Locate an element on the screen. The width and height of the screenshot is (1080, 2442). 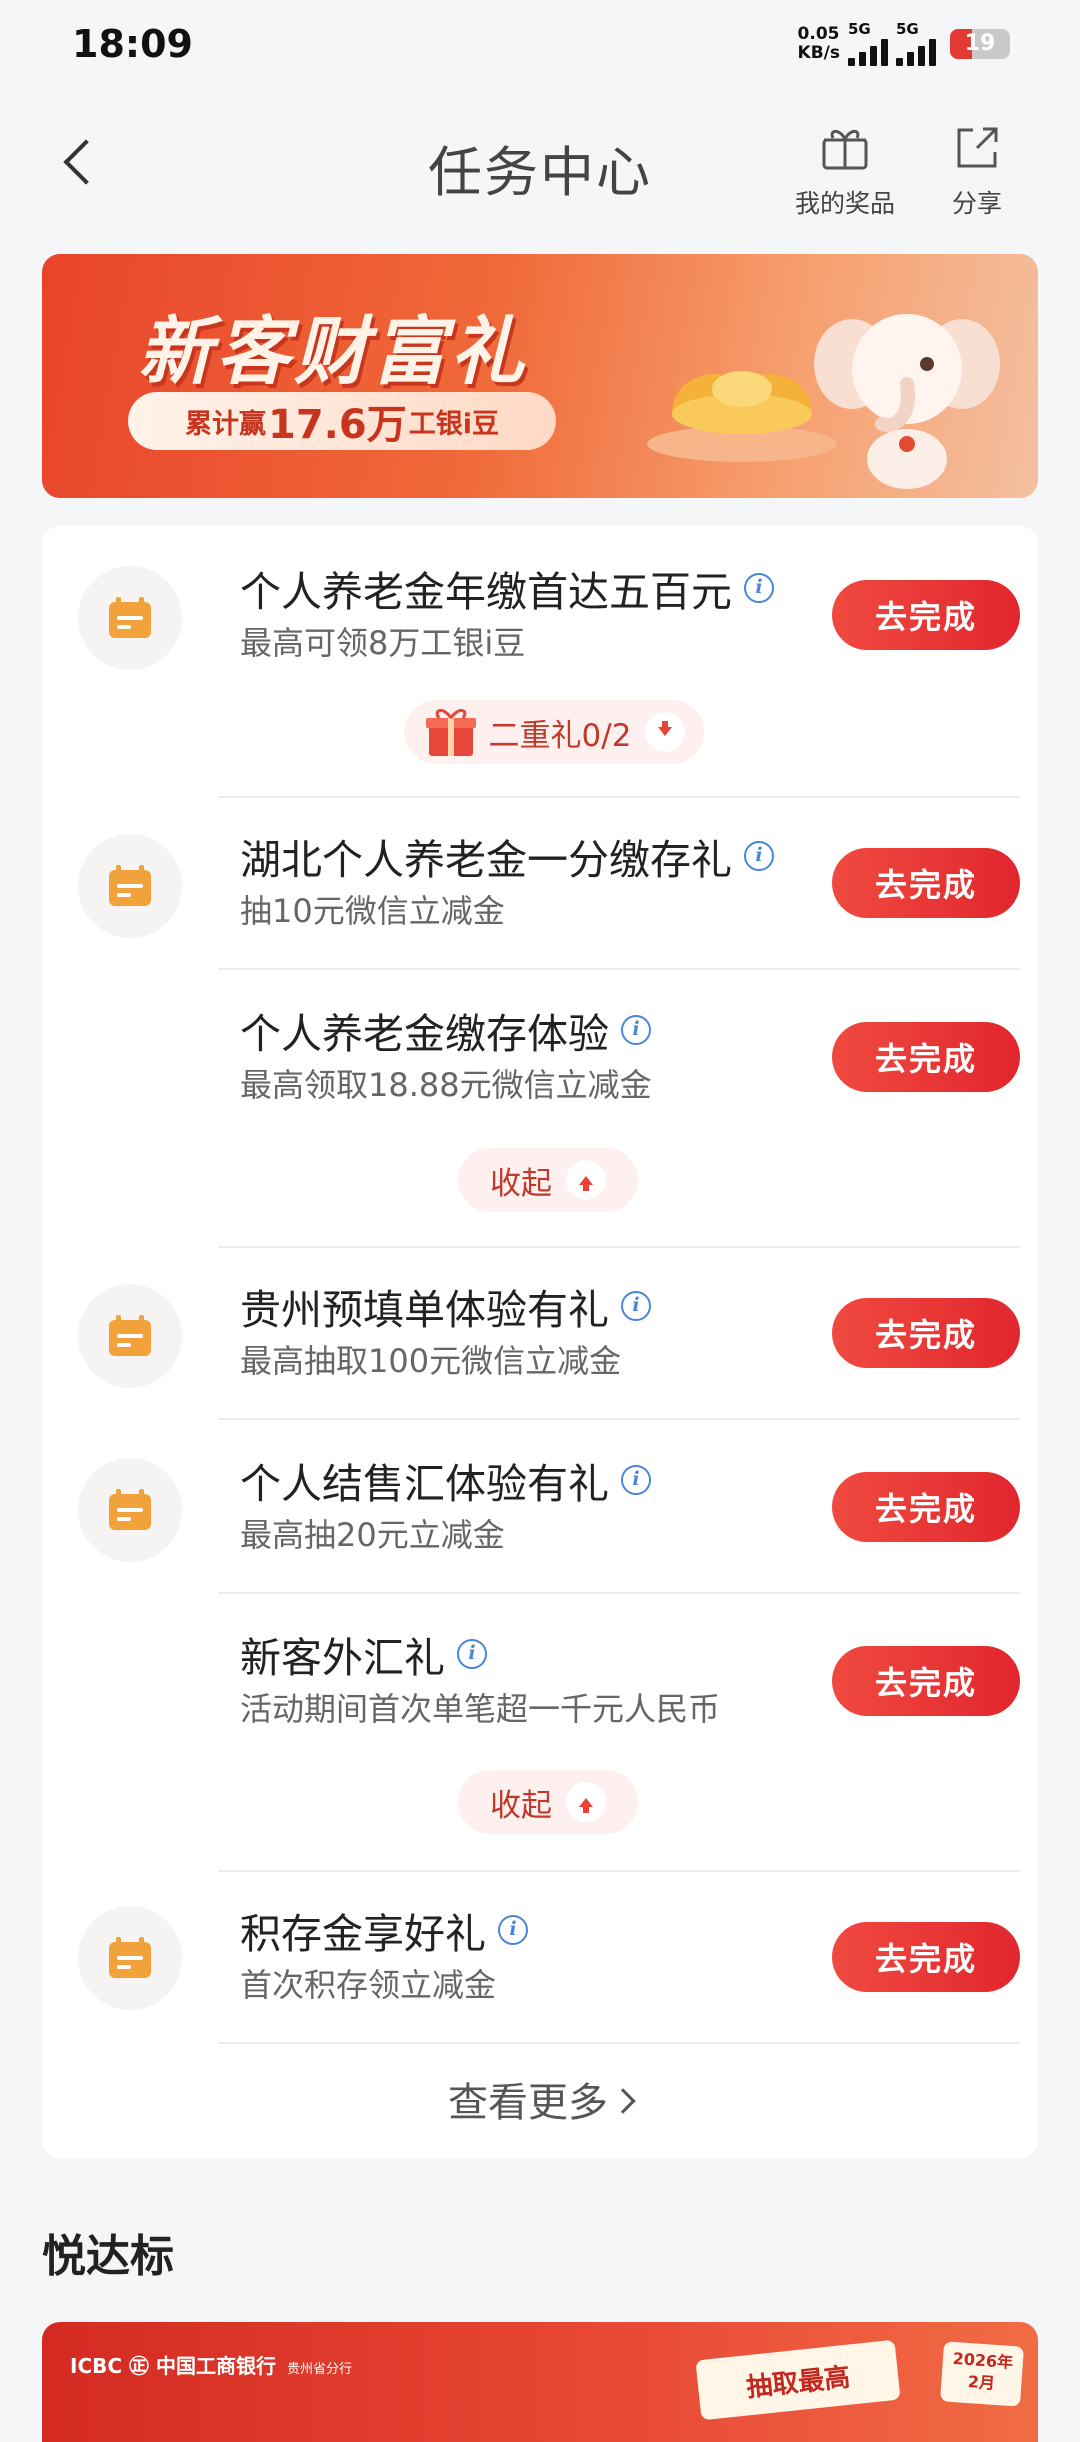
task-title: 湖北个人养老金一分缴存礼 i is located at coordinates (507, 856).